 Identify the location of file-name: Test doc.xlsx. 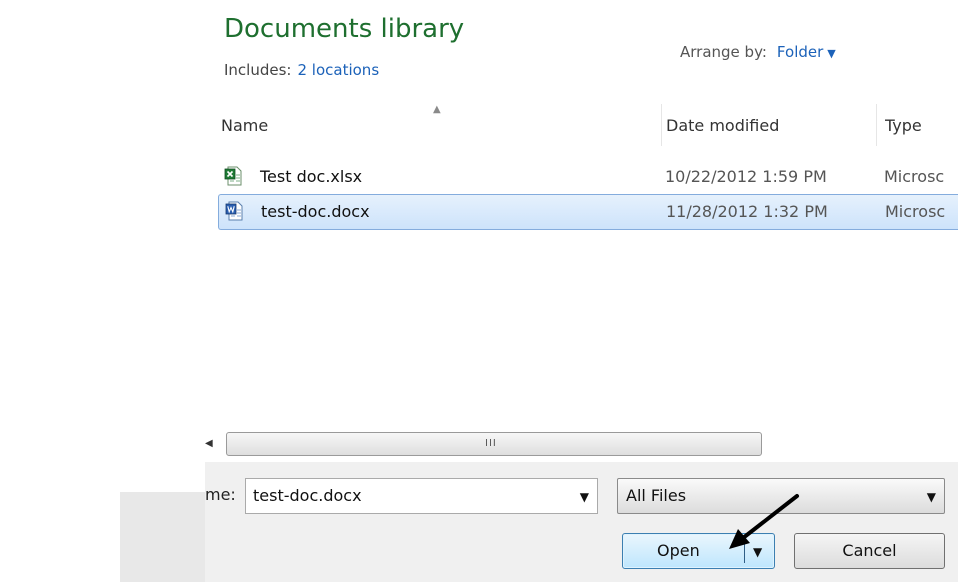
(311, 176).